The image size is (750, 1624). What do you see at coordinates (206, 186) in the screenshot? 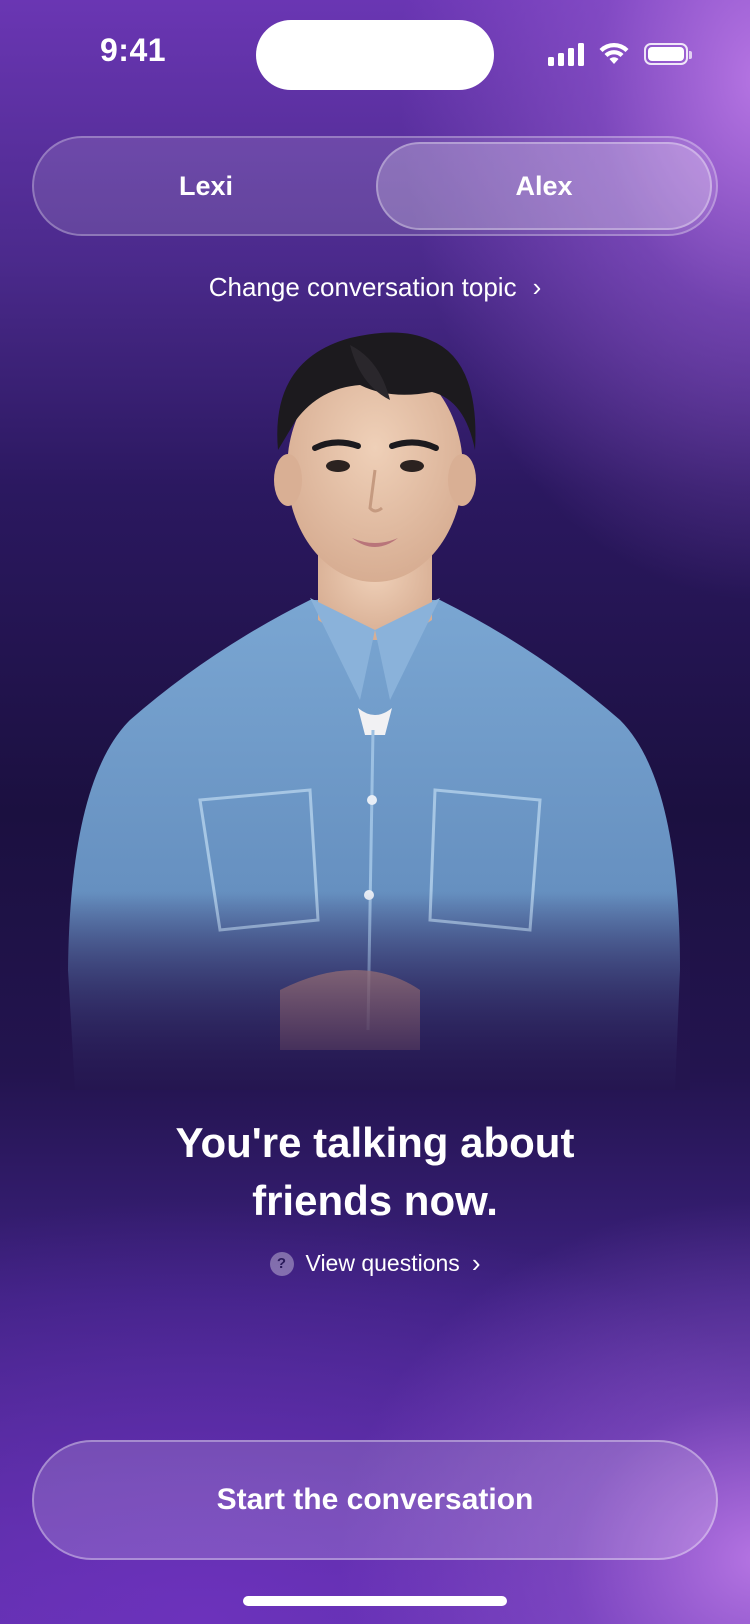
I see `tutor-option-lexi: Lexi` at bounding box center [206, 186].